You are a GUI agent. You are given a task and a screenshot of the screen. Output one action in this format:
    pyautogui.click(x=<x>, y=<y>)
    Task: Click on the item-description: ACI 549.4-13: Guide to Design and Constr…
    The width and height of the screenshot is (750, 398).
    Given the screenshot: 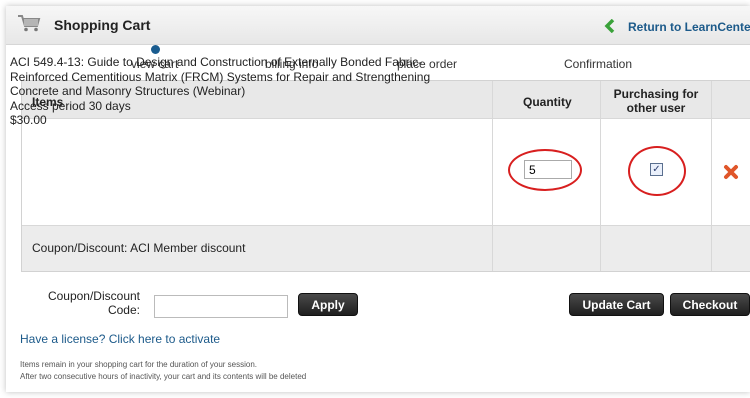 What is the action you would take?
    pyautogui.click(x=240, y=91)
    